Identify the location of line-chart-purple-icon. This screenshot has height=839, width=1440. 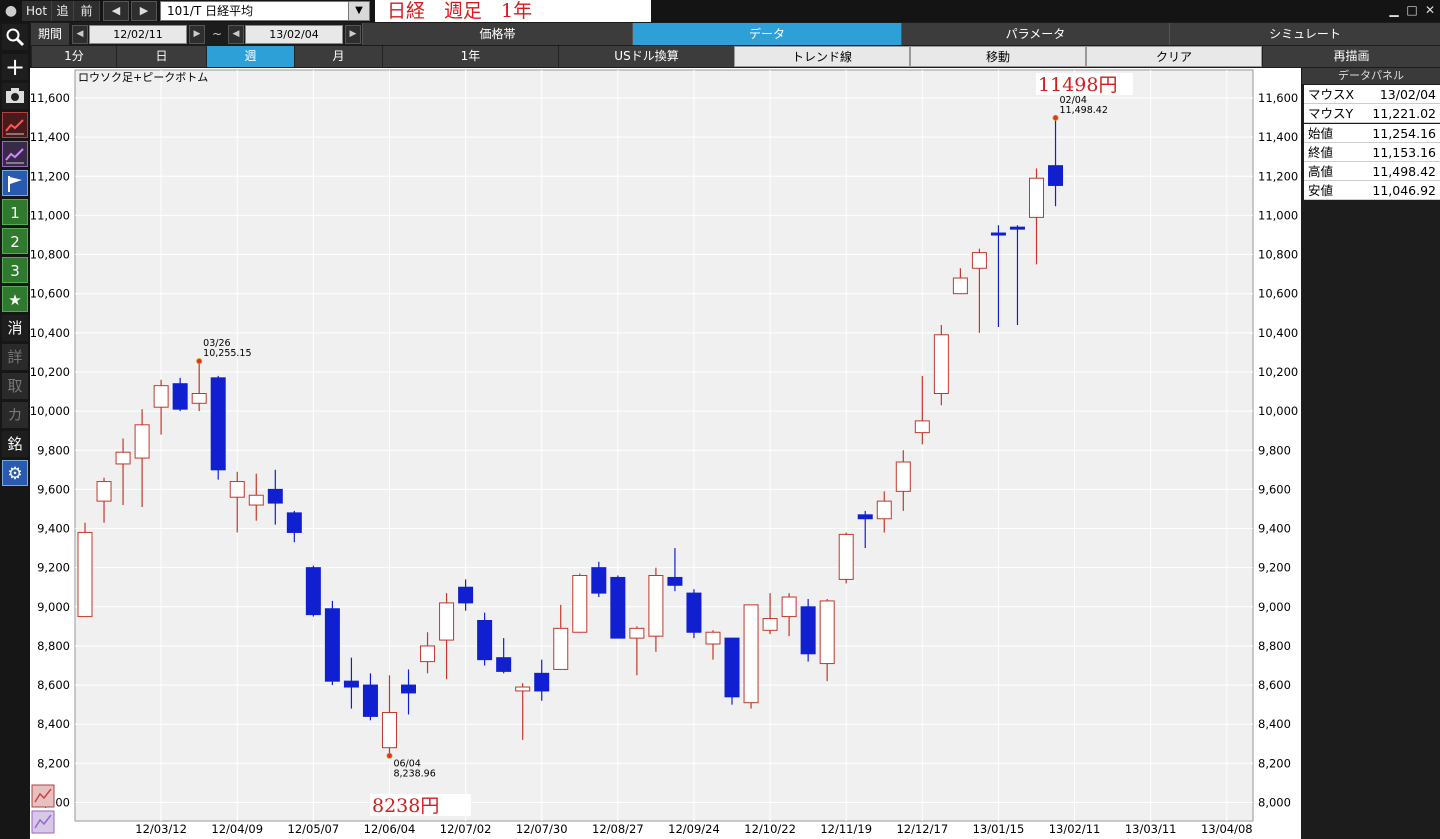
(15, 154).